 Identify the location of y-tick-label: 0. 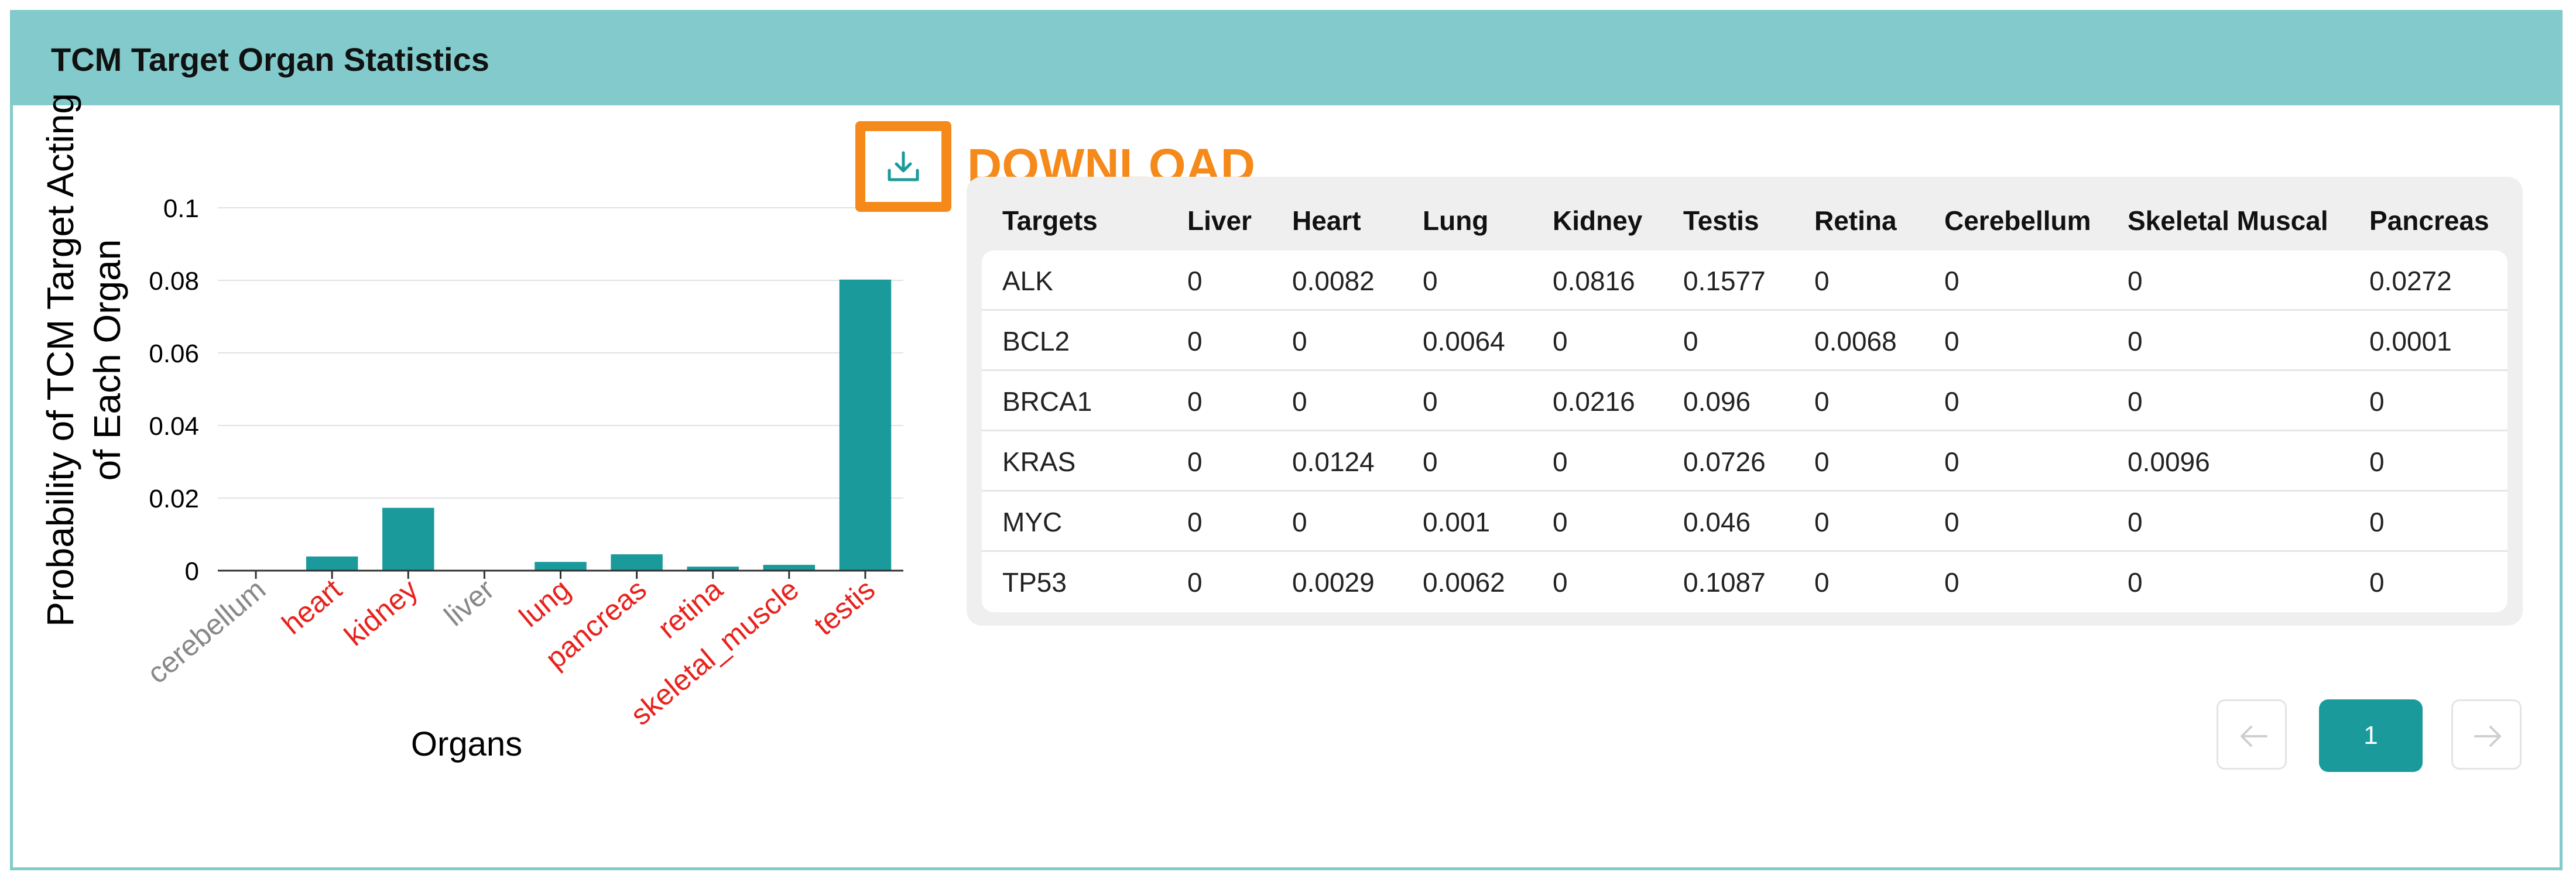
(192, 572).